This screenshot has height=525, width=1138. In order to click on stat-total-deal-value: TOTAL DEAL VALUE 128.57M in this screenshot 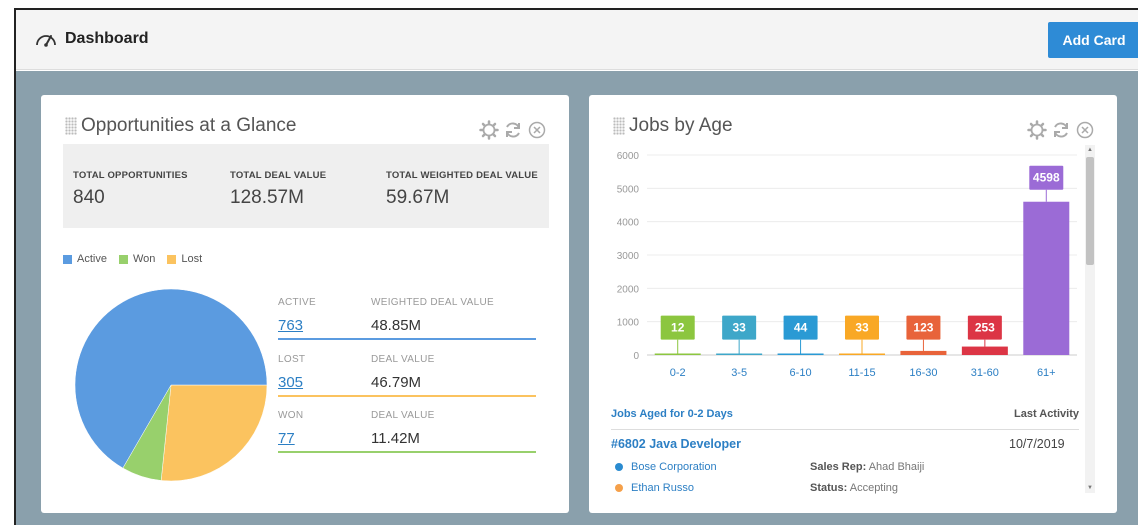, I will do `click(278, 189)`.